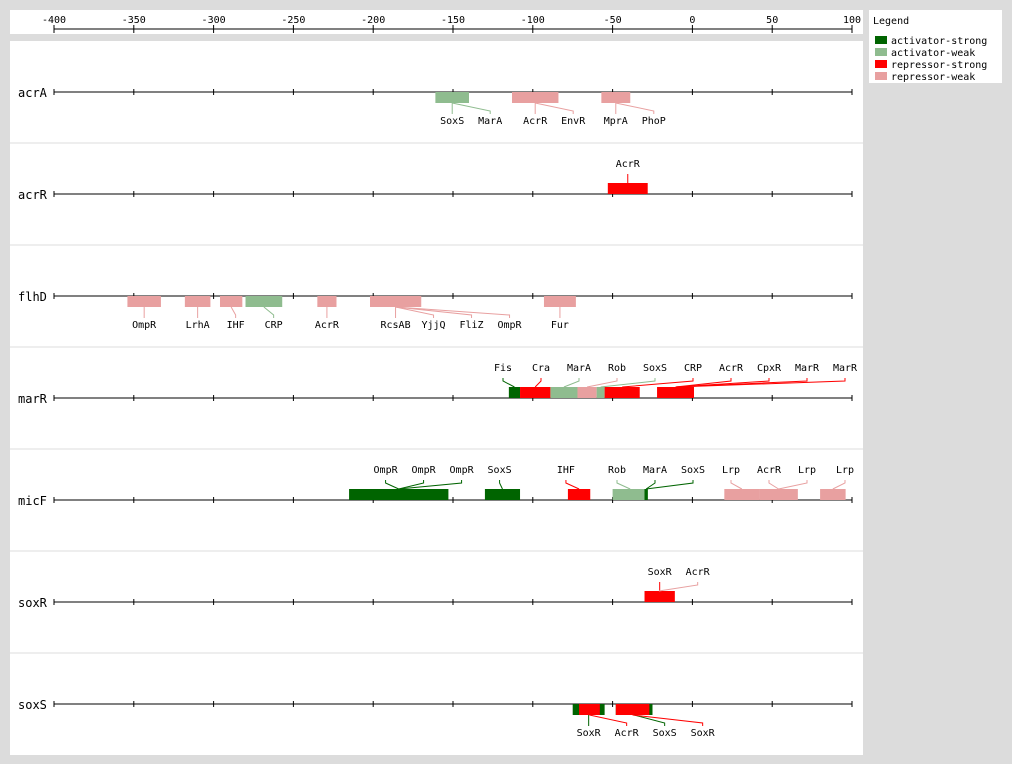  Describe the element at coordinates (32, 297) in the screenshot. I see `gene-name: flhD` at that location.